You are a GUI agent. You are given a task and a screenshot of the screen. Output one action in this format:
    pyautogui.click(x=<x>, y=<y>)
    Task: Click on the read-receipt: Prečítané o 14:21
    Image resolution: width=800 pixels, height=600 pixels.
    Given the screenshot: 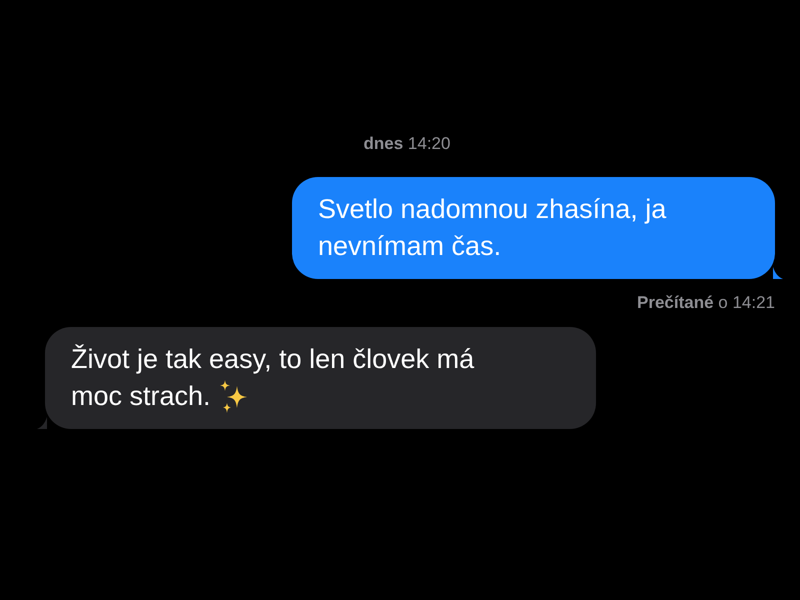 What is the action you would take?
    pyautogui.click(x=706, y=303)
    